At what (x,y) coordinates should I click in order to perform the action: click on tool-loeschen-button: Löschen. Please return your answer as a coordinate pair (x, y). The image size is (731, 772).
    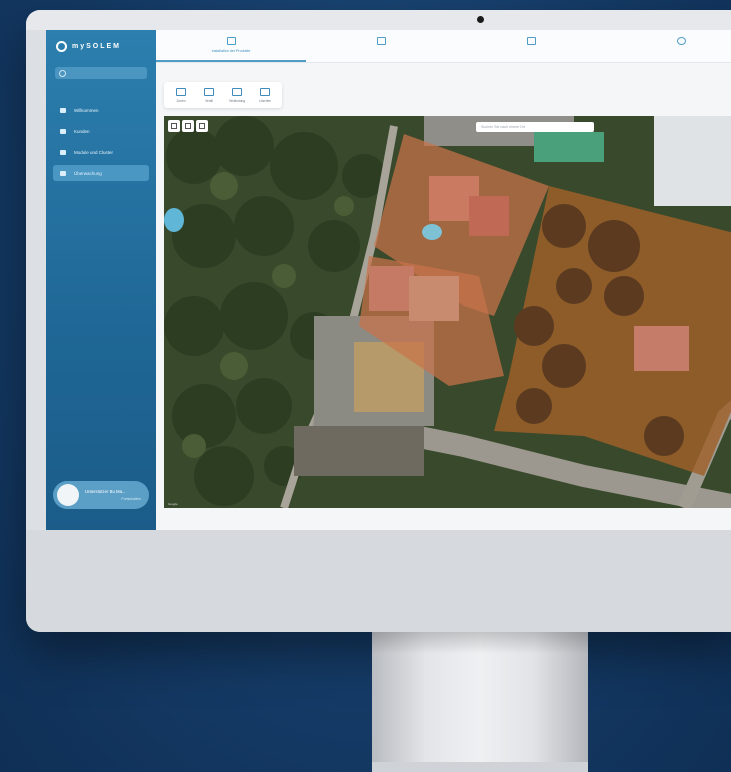
    Looking at the image, I should click on (265, 95).